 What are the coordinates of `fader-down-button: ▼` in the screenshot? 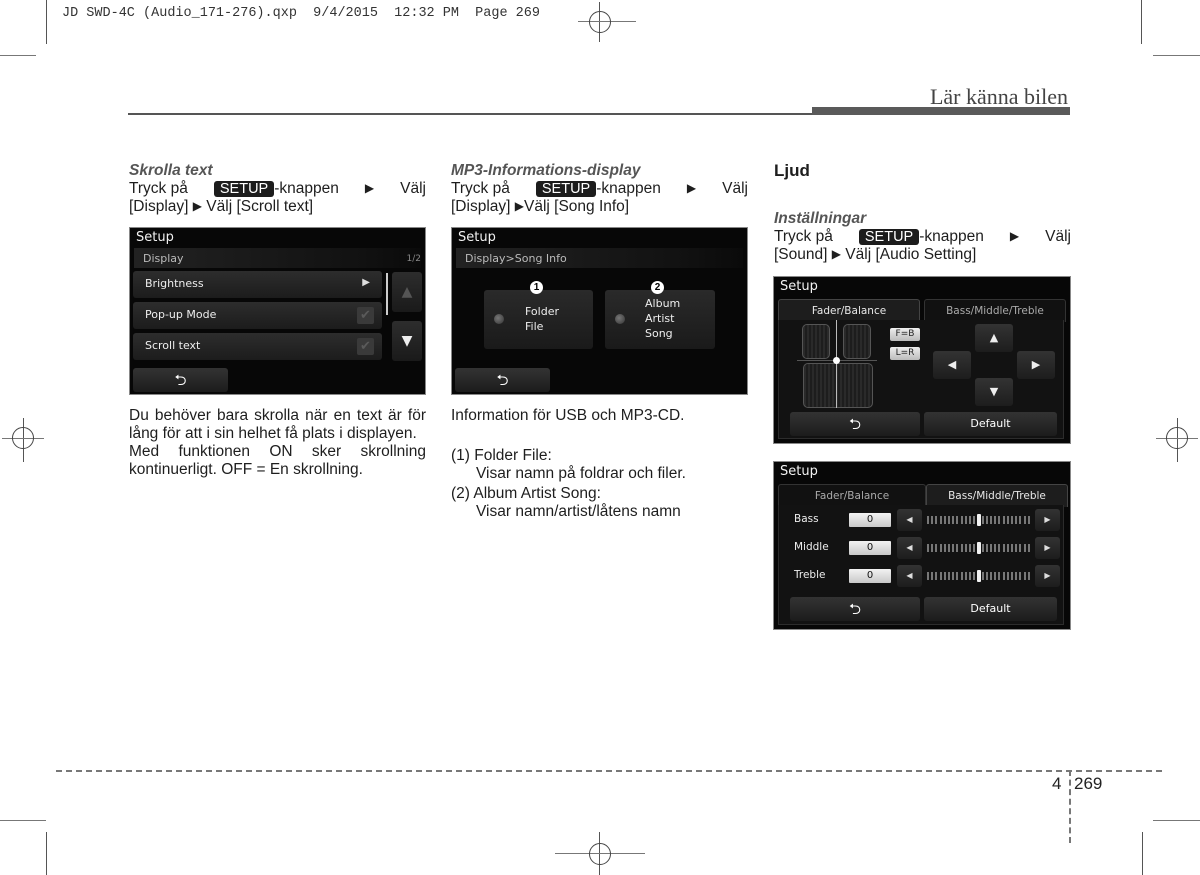 It's located at (994, 392).